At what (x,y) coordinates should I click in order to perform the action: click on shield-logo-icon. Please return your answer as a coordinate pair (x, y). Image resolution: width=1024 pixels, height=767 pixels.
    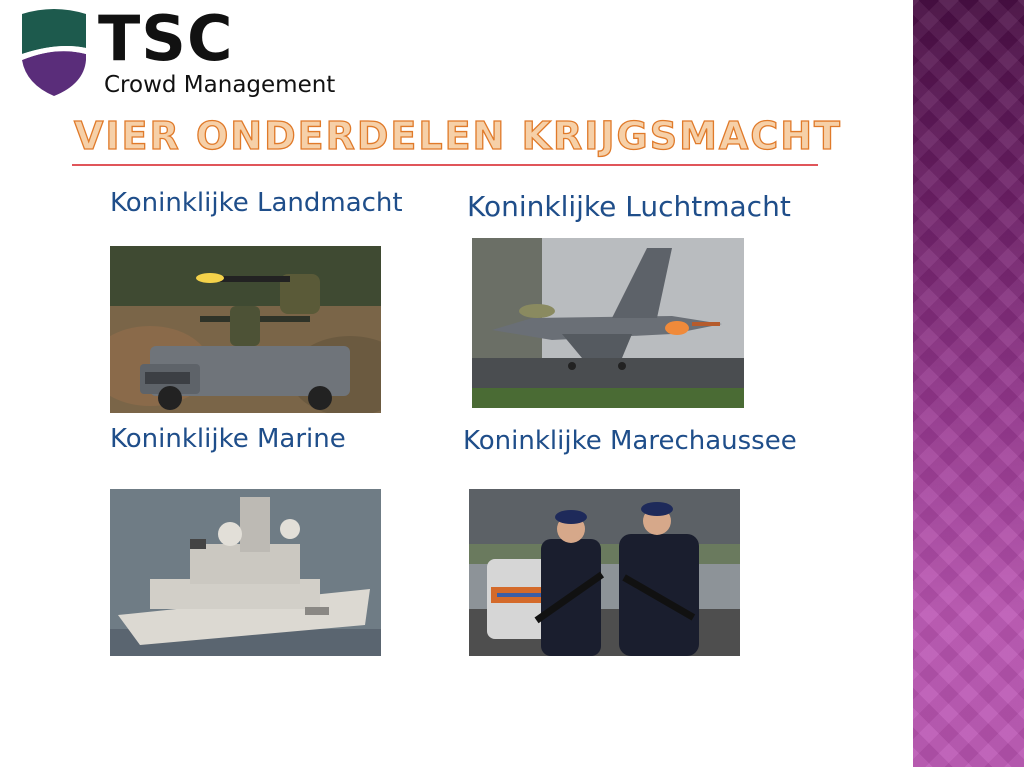
    Looking at the image, I should click on (54, 52).